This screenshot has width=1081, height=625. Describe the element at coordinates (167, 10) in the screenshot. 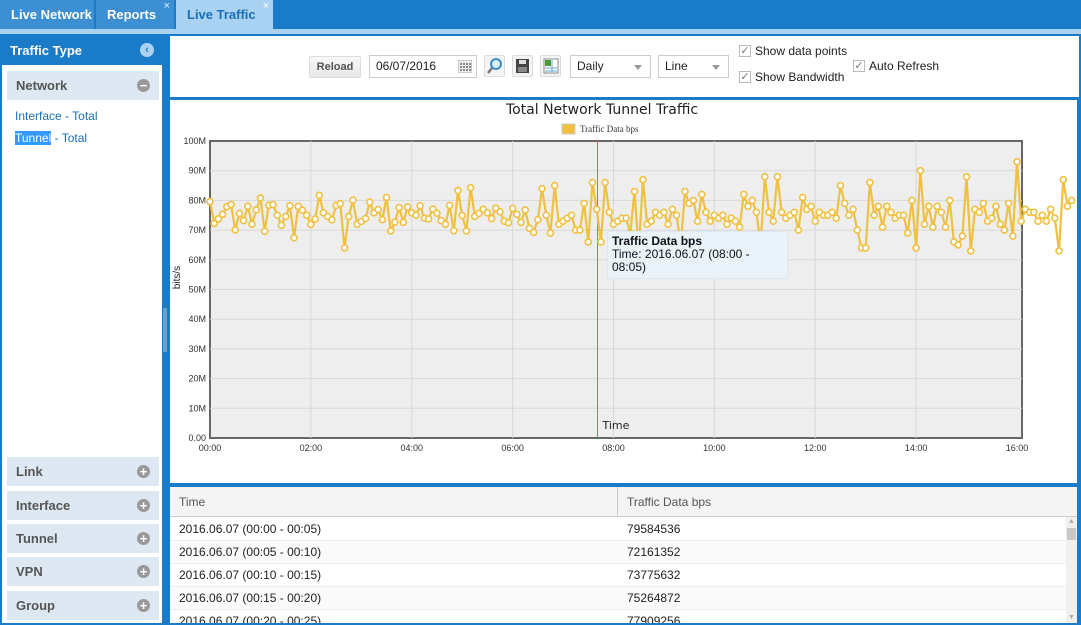

I see `close-icon: ×` at that location.